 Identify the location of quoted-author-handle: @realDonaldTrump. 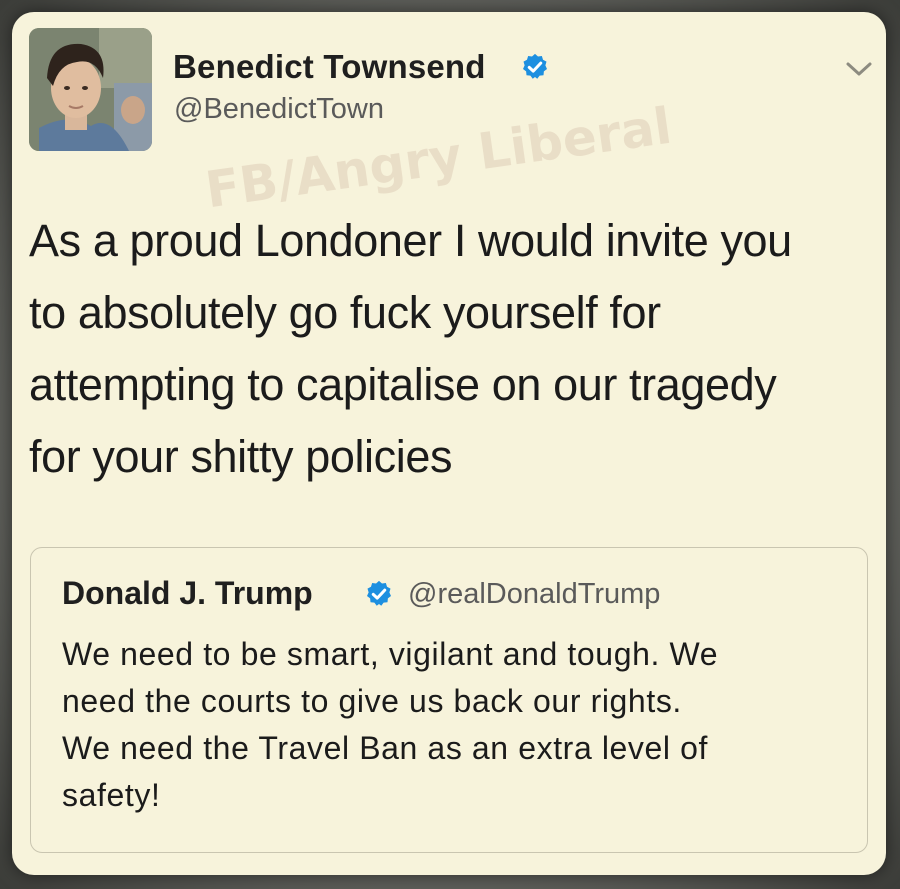
(534, 594).